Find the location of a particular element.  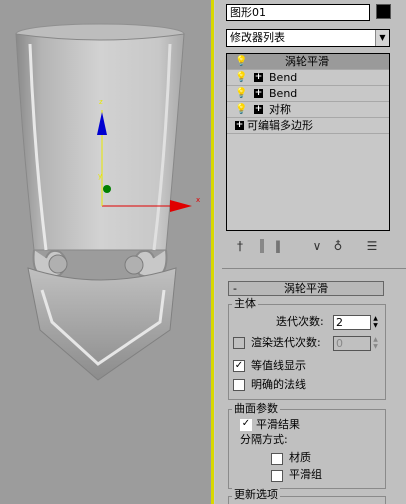

modifier-stack: 💡 涡轮平滑 💡 + Bend 💡 + Bend 💡 + 对称 + 可编辑多边形 is located at coordinates (308, 142).